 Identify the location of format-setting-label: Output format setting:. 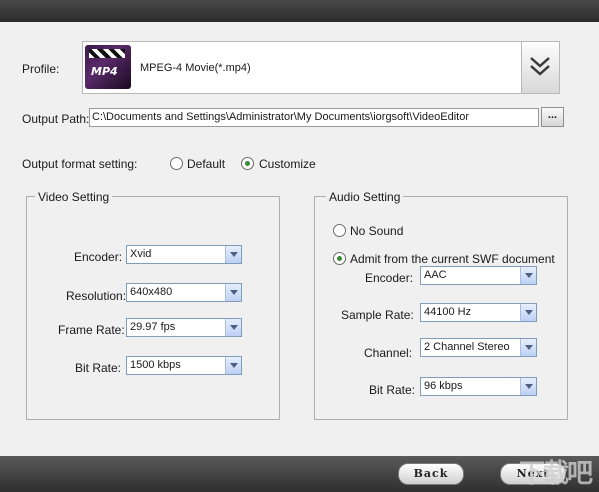
(80, 164).